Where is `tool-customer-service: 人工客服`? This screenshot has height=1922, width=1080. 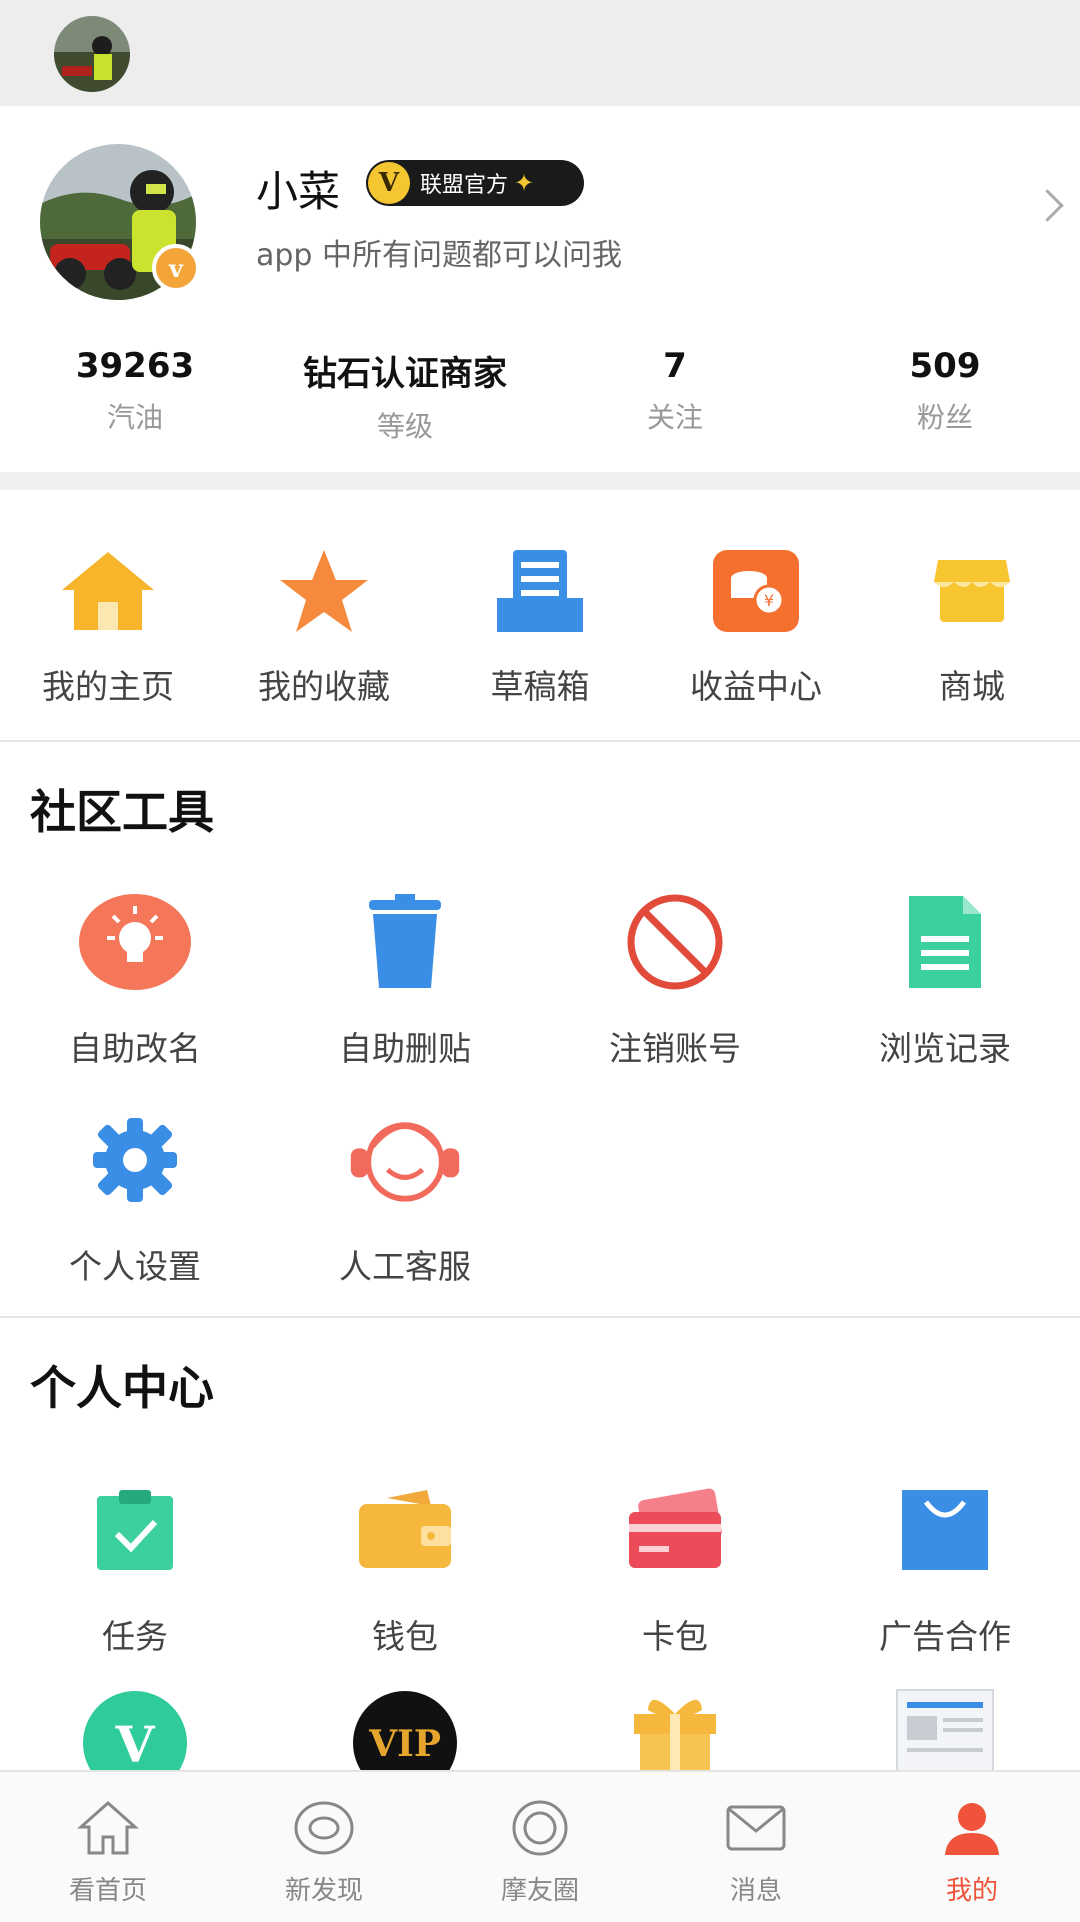
tool-customer-service: 人工客服 is located at coordinates (405, 1199).